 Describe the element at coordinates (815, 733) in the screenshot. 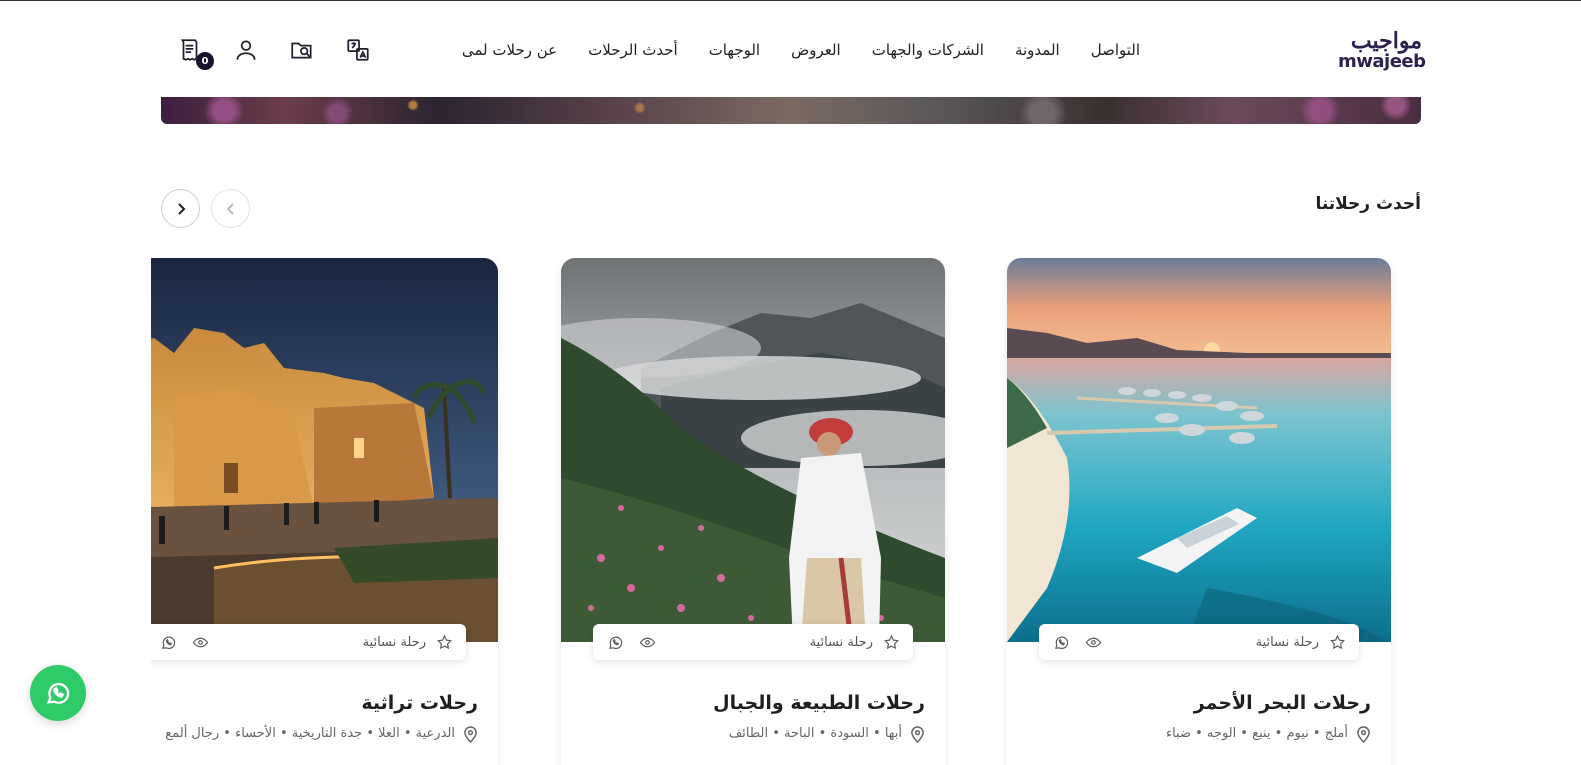

I see `trip-locations-text: أبها • السودة • الباحة • الطائف` at that location.